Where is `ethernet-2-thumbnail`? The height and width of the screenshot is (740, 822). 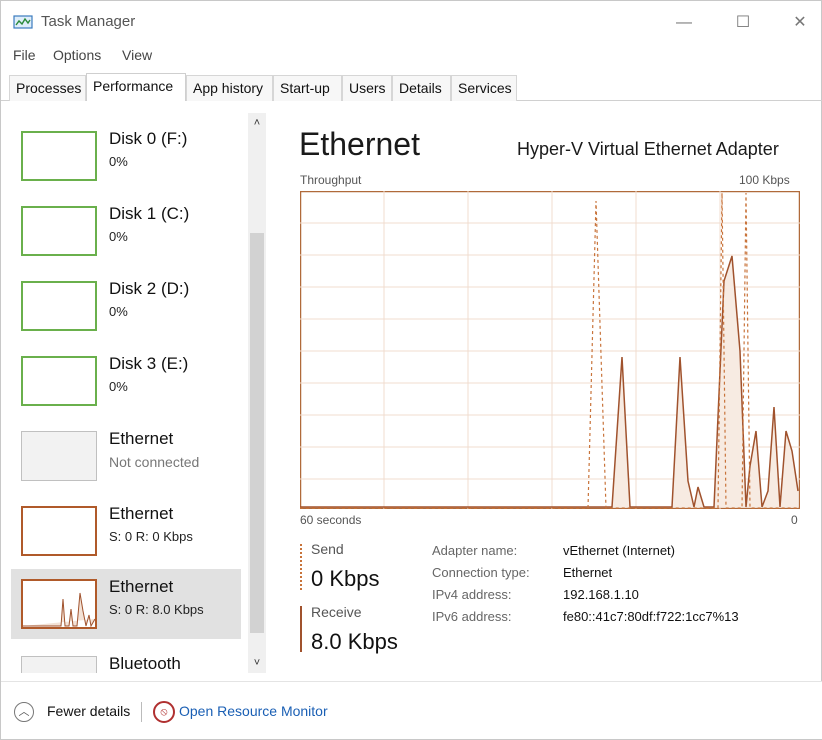
ethernet-2-thumbnail is located at coordinates (59, 604).